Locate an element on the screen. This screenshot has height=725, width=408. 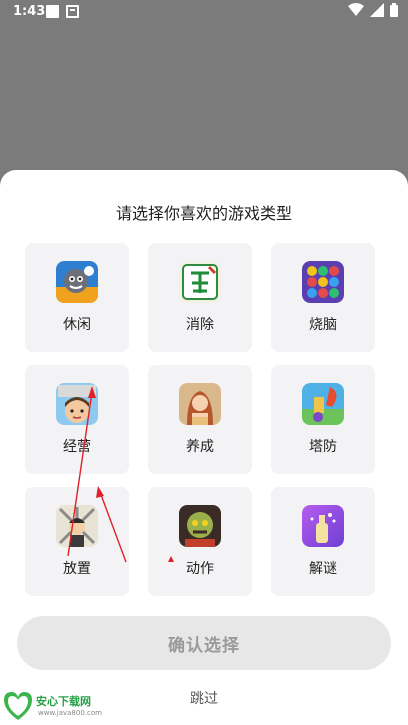
category-action: 动作 is located at coordinates (200, 541).